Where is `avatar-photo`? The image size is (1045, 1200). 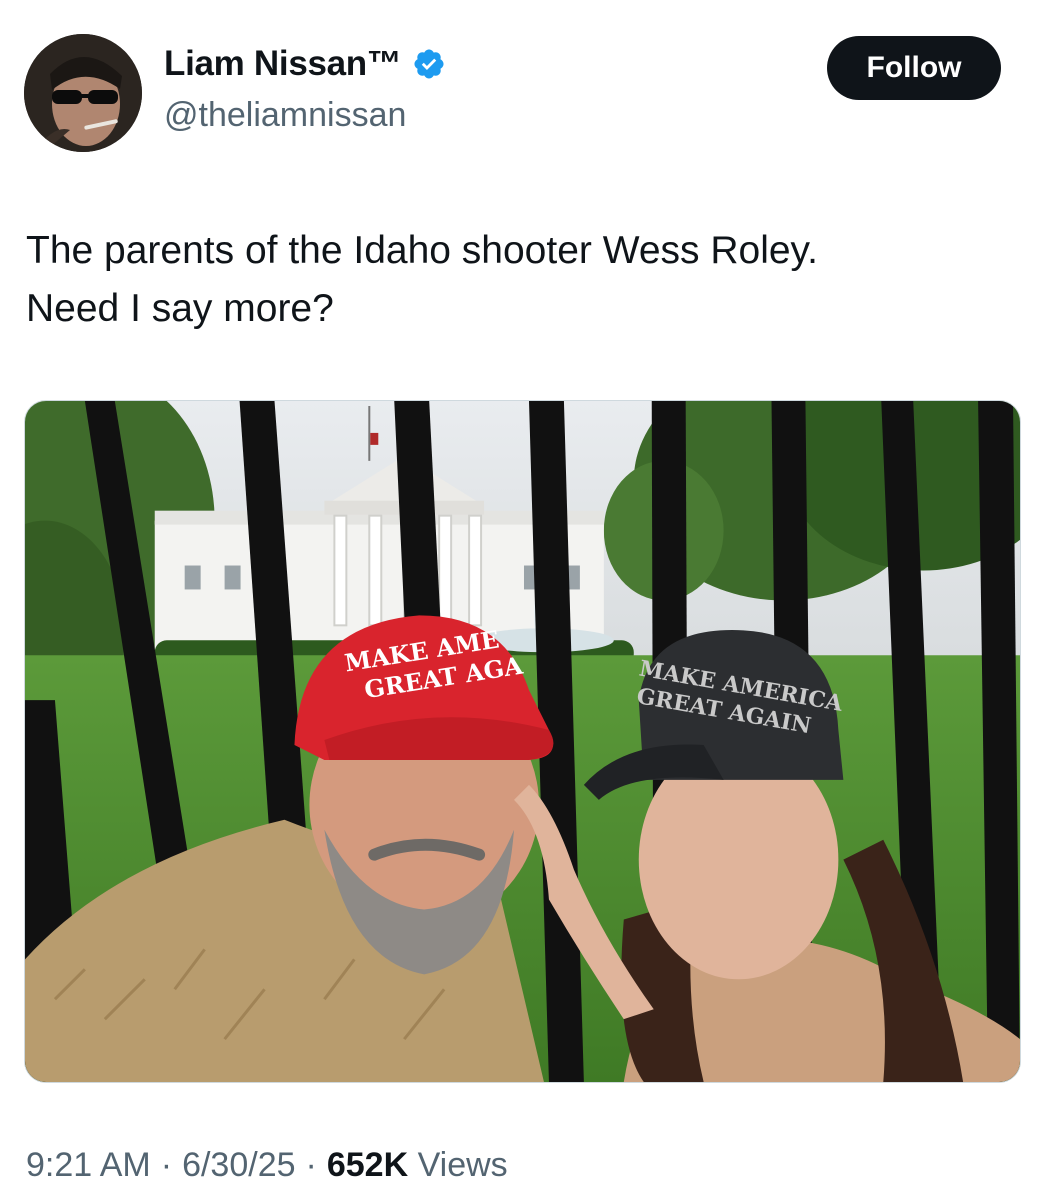 avatar-photo is located at coordinates (83, 93).